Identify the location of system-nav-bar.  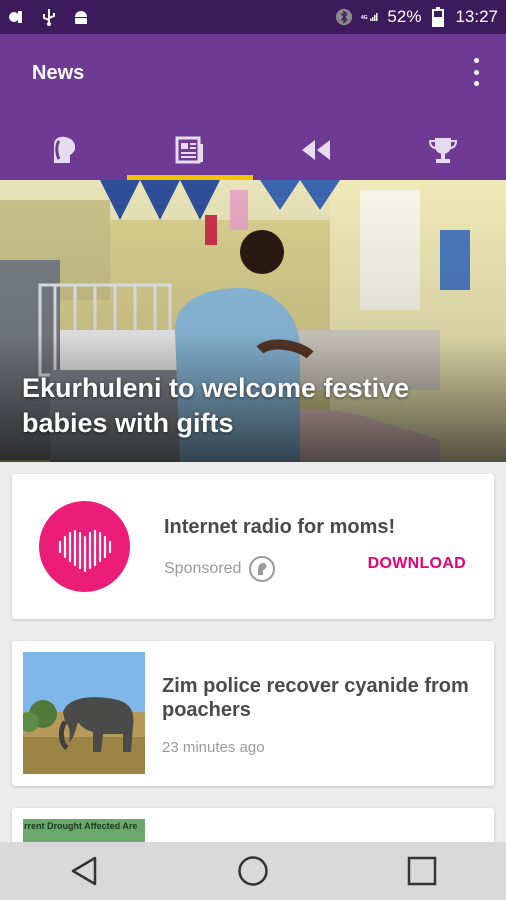
(253, 871).